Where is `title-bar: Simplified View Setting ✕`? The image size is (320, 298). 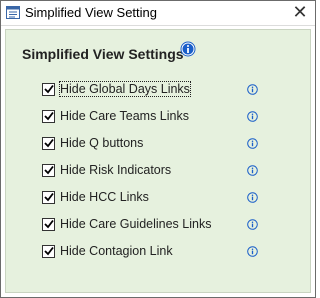
title-bar: Simplified View Setting ✕ is located at coordinates (158, 13).